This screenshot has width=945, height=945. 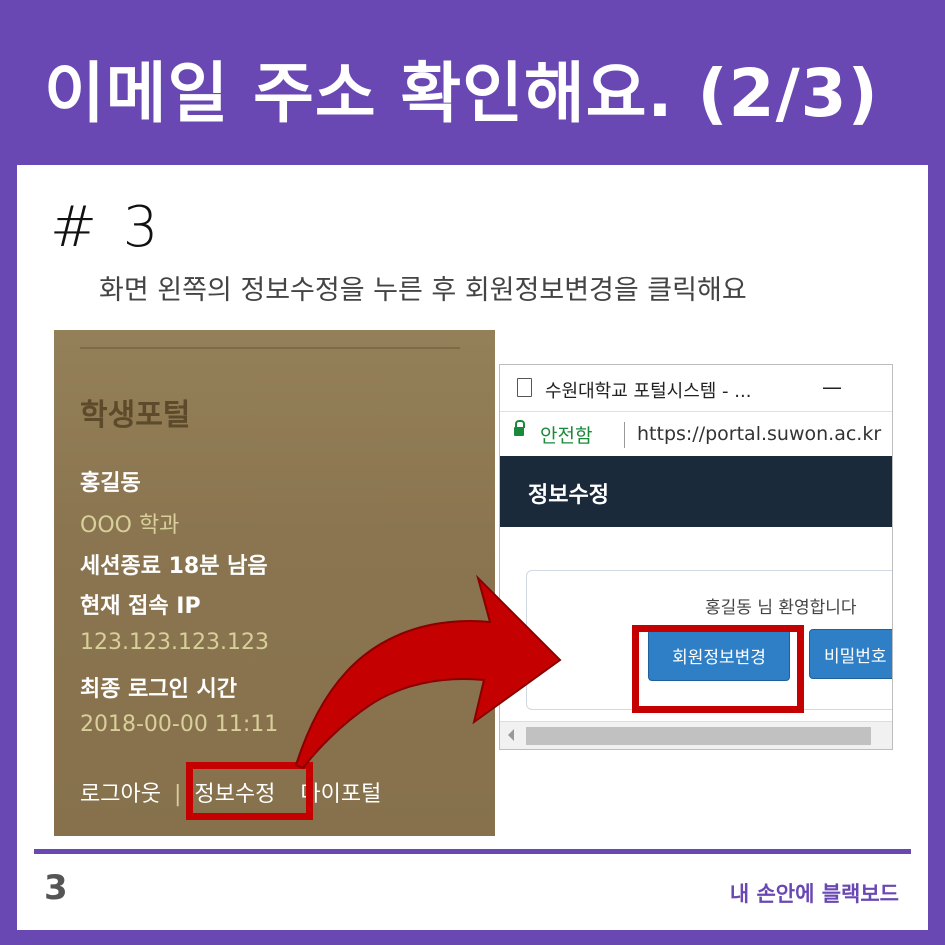 What do you see at coordinates (130, 525) in the screenshot?
I see `user-department: OOO 학과` at bounding box center [130, 525].